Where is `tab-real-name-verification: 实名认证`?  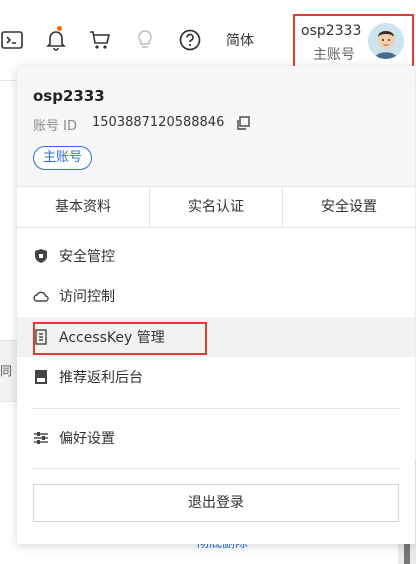
tab-real-name-verification: 实名认证 is located at coordinates (216, 207).